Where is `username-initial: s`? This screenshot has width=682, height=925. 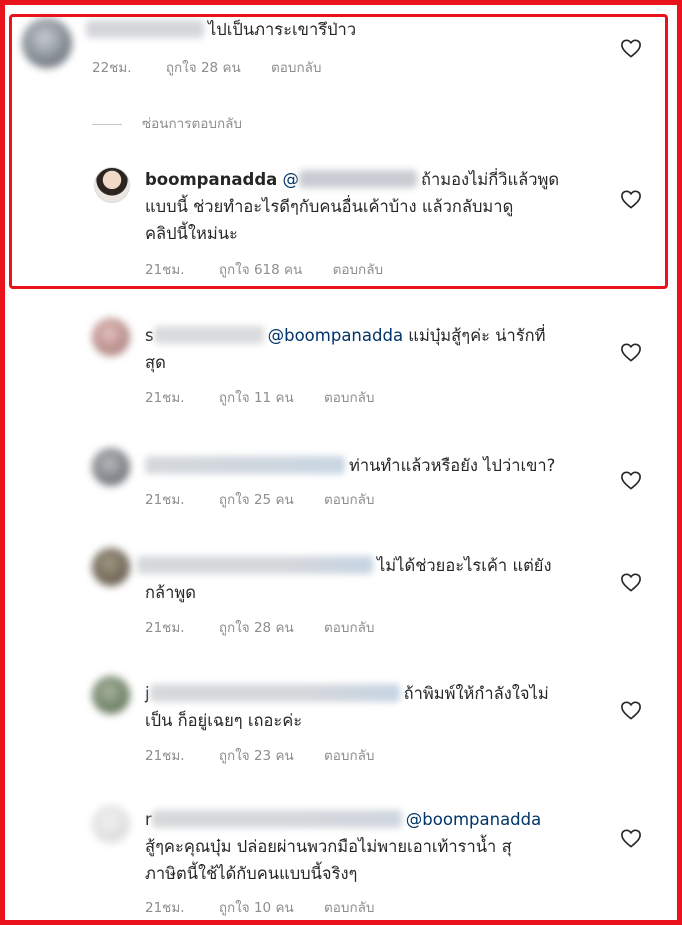
username-initial: s is located at coordinates (149, 335).